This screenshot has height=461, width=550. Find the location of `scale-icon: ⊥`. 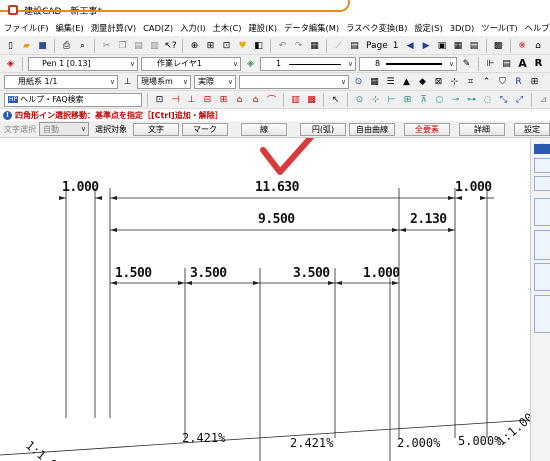

scale-icon: ⊥ is located at coordinates (127, 81).